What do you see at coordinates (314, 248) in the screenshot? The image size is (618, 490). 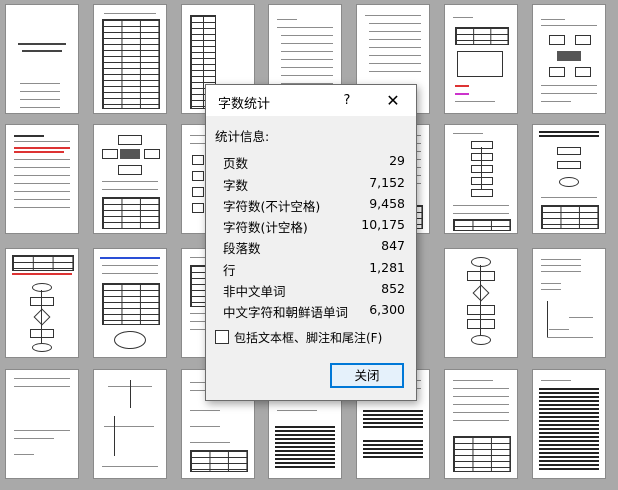 I see `stat-row-paragraphs: 段落数 847` at bounding box center [314, 248].